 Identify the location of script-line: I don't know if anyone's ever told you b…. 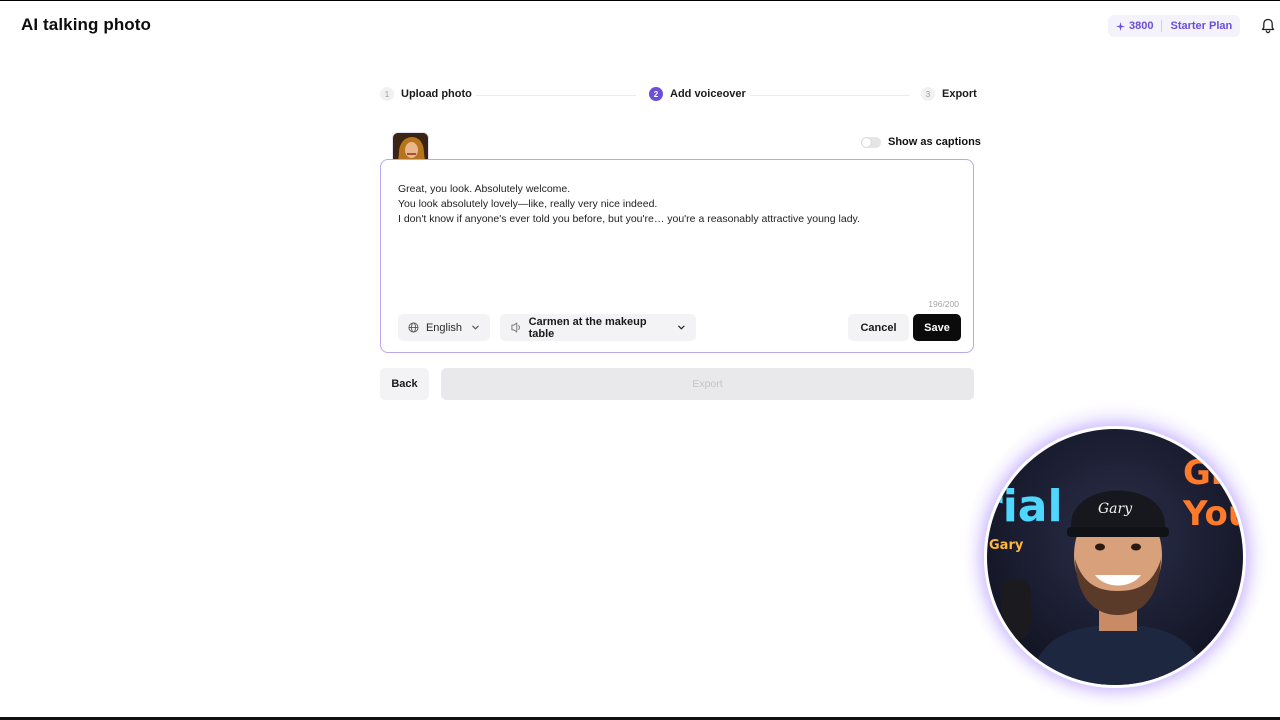
(629, 219).